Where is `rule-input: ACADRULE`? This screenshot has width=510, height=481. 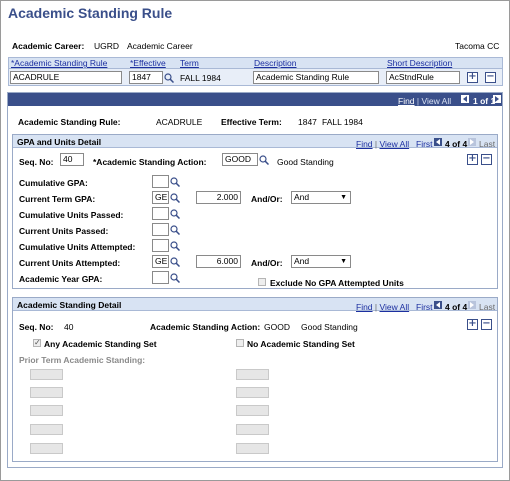
rule-input: ACADRULE is located at coordinates (66, 77).